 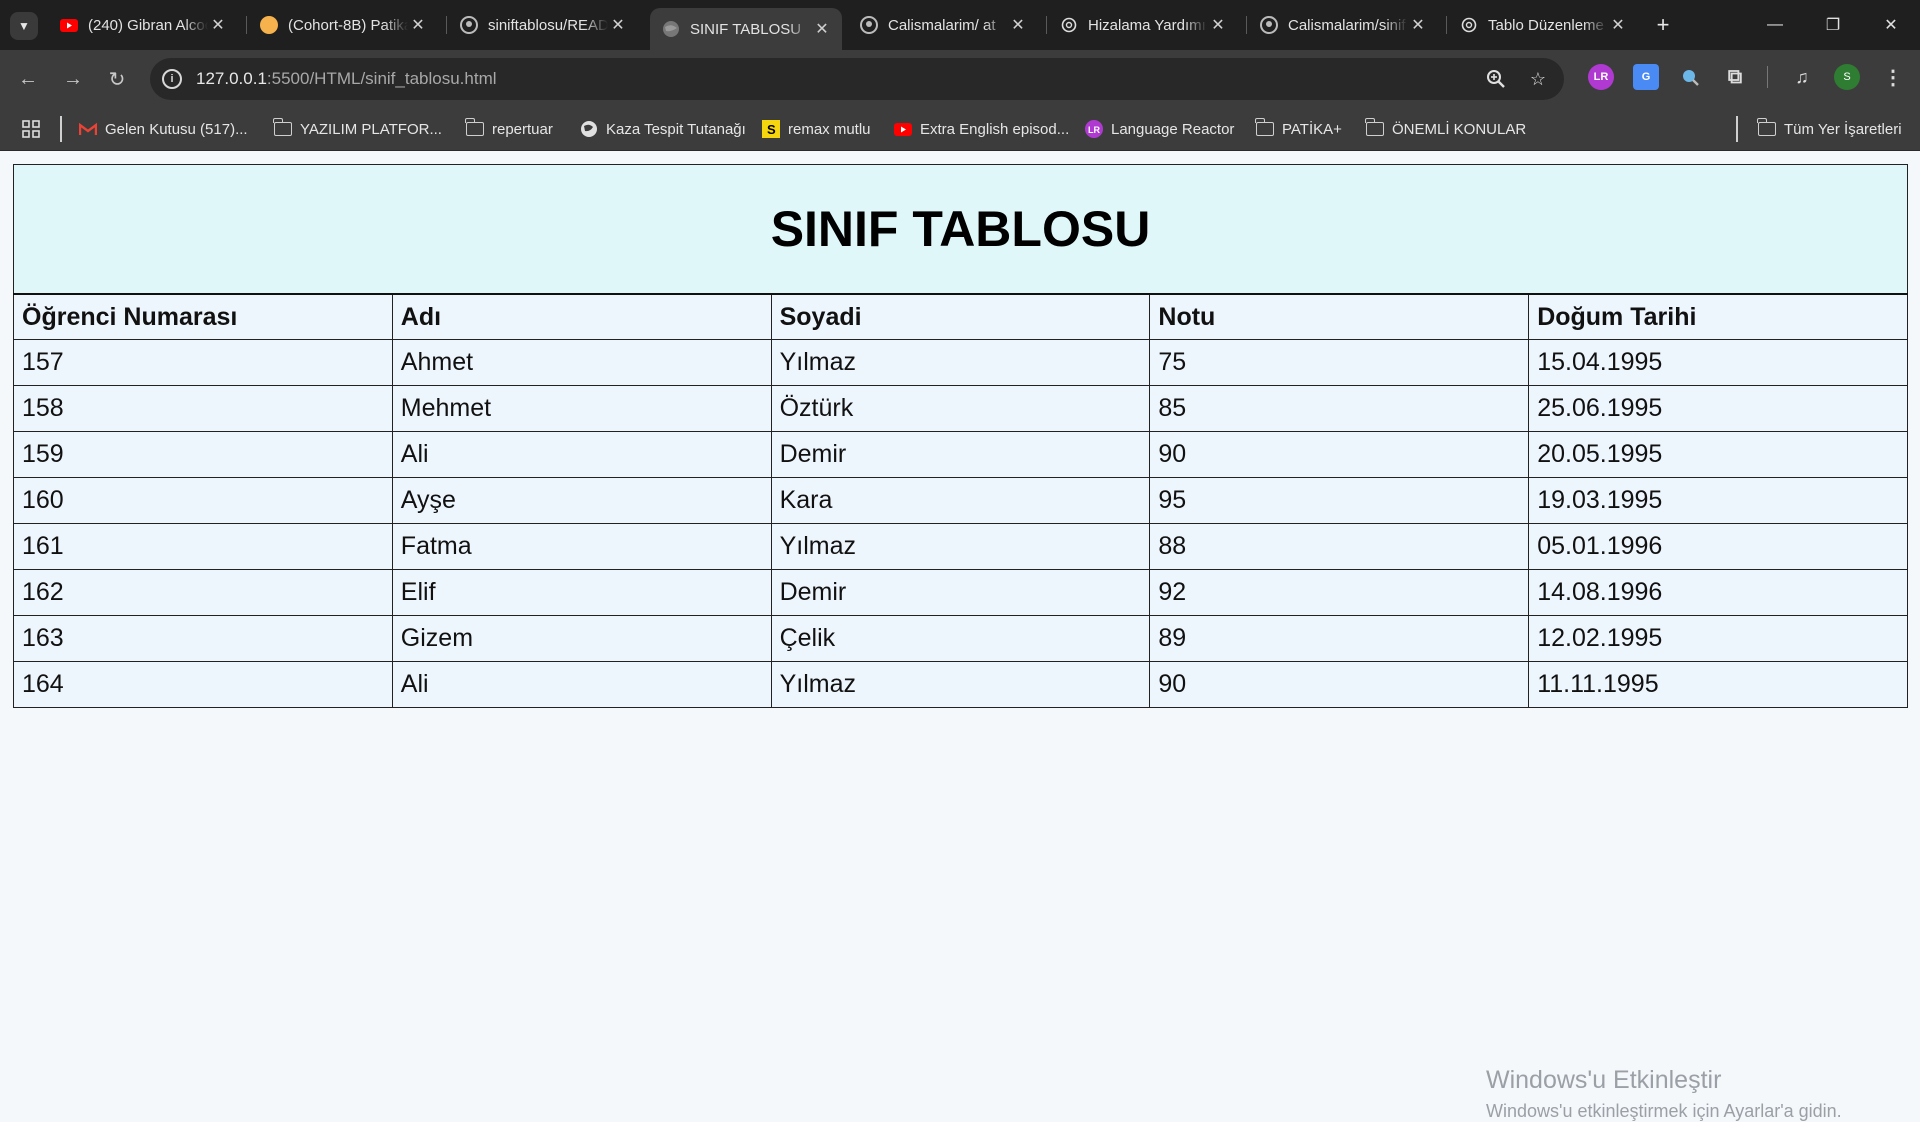 What do you see at coordinates (676, 129) in the screenshot?
I see `bookmark-label: Kaza Tespit Tutanağı` at bounding box center [676, 129].